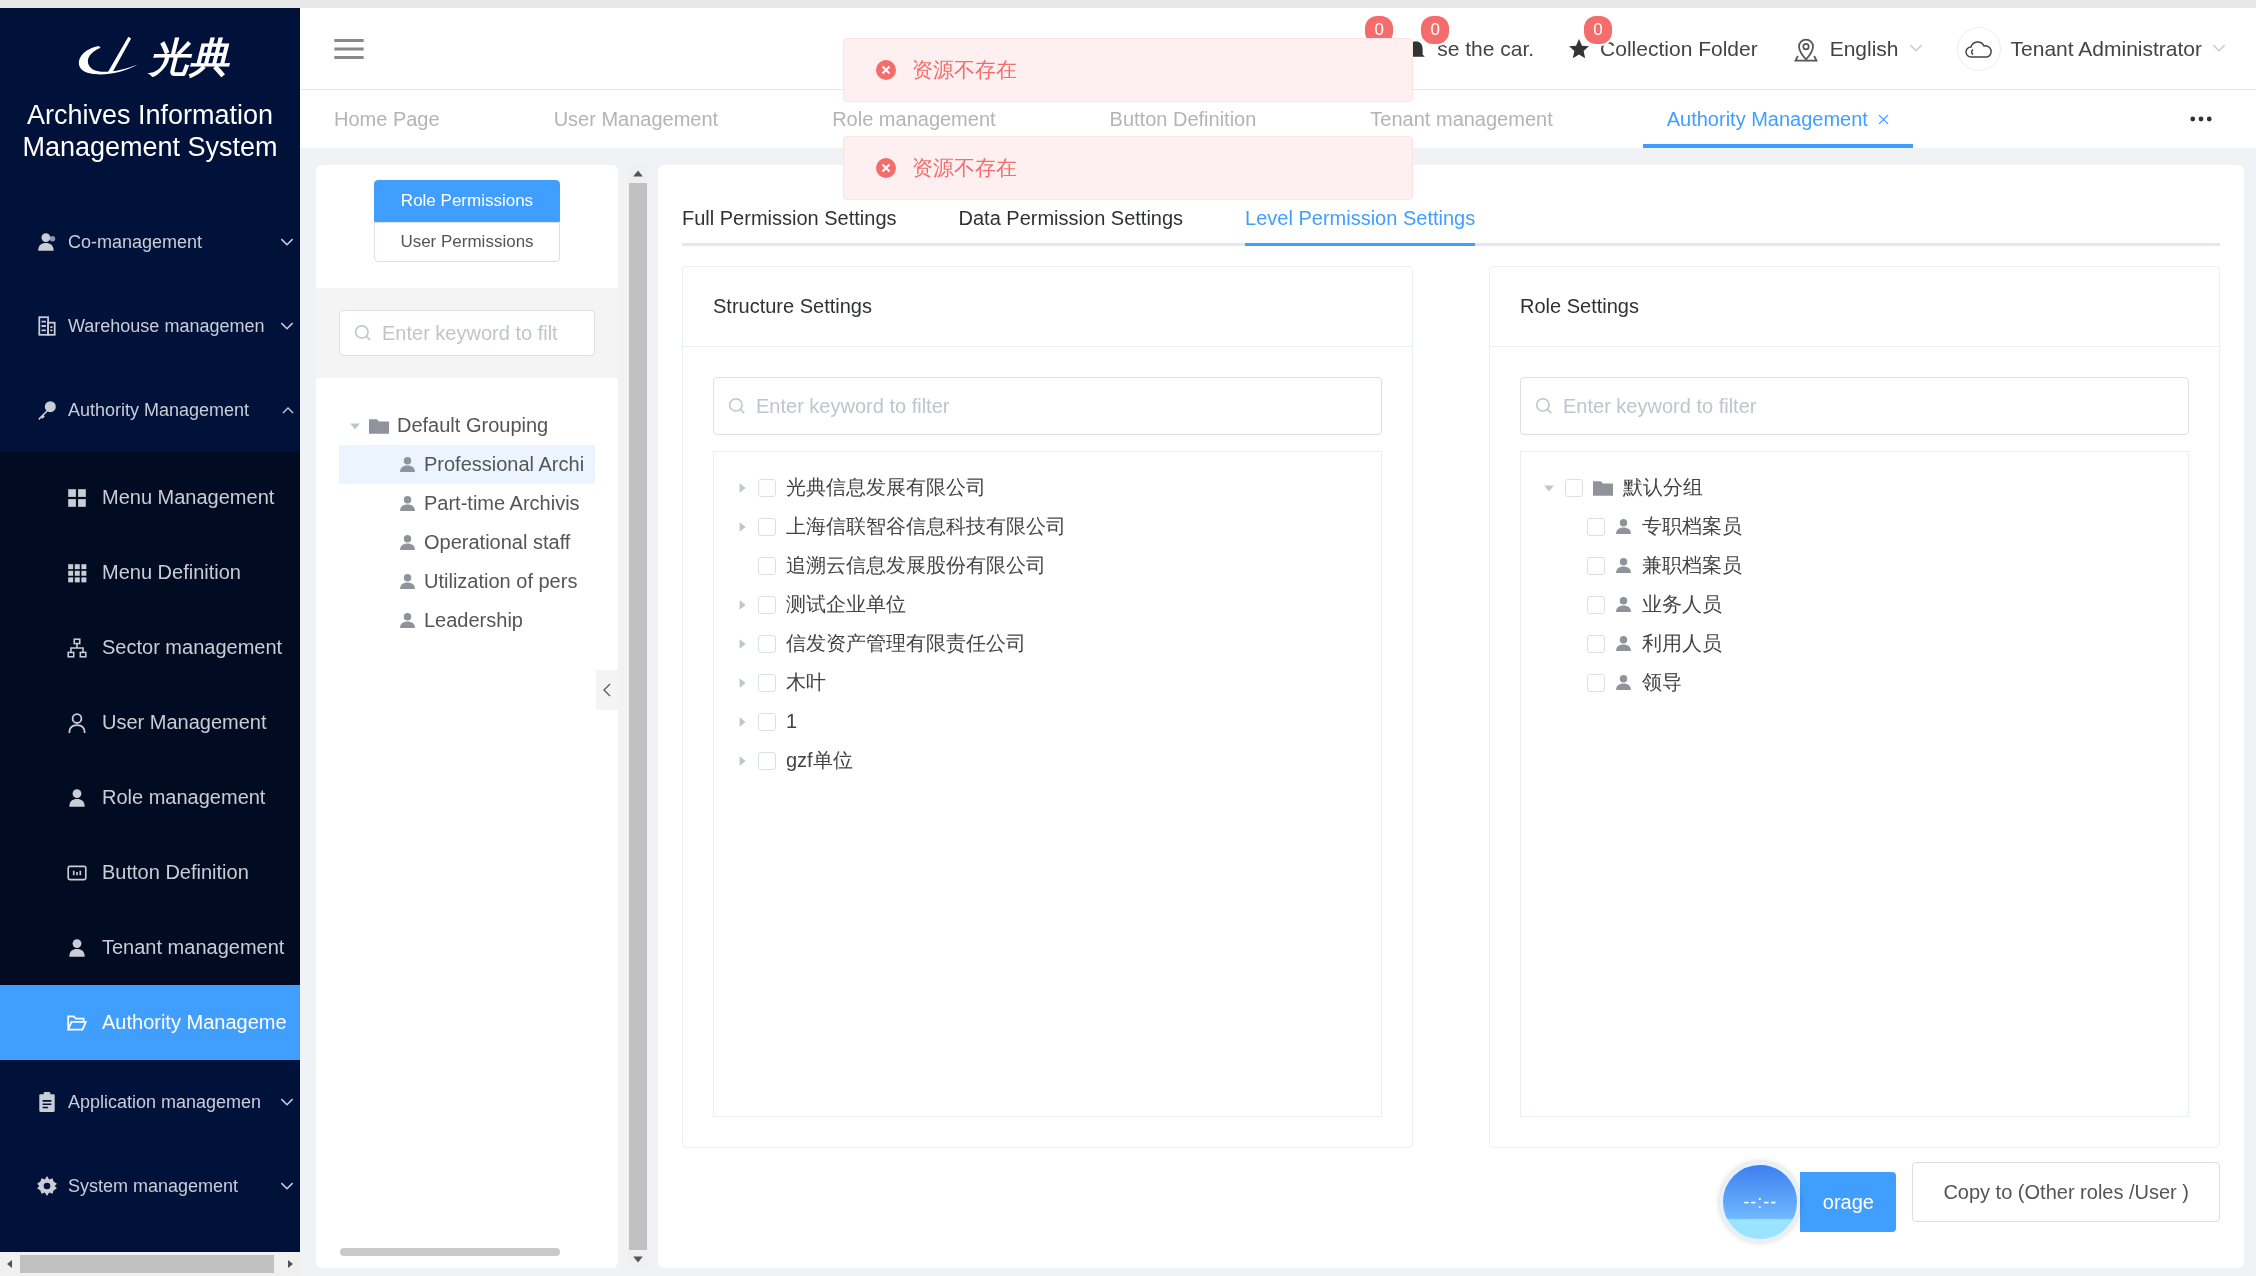 The image size is (2256, 1276). What do you see at coordinates (467, 620) in the screenshot?
I see `tree-node: Leadership` at bounding box center [467, 620].